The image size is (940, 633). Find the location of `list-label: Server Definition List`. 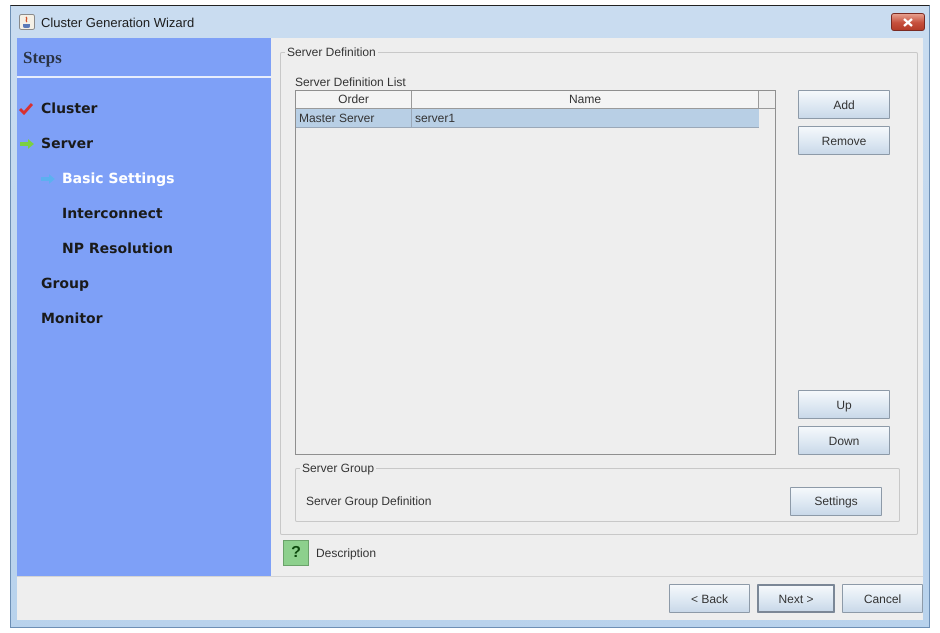

list-label: Server Definition List is located at coordinates (351, 82).